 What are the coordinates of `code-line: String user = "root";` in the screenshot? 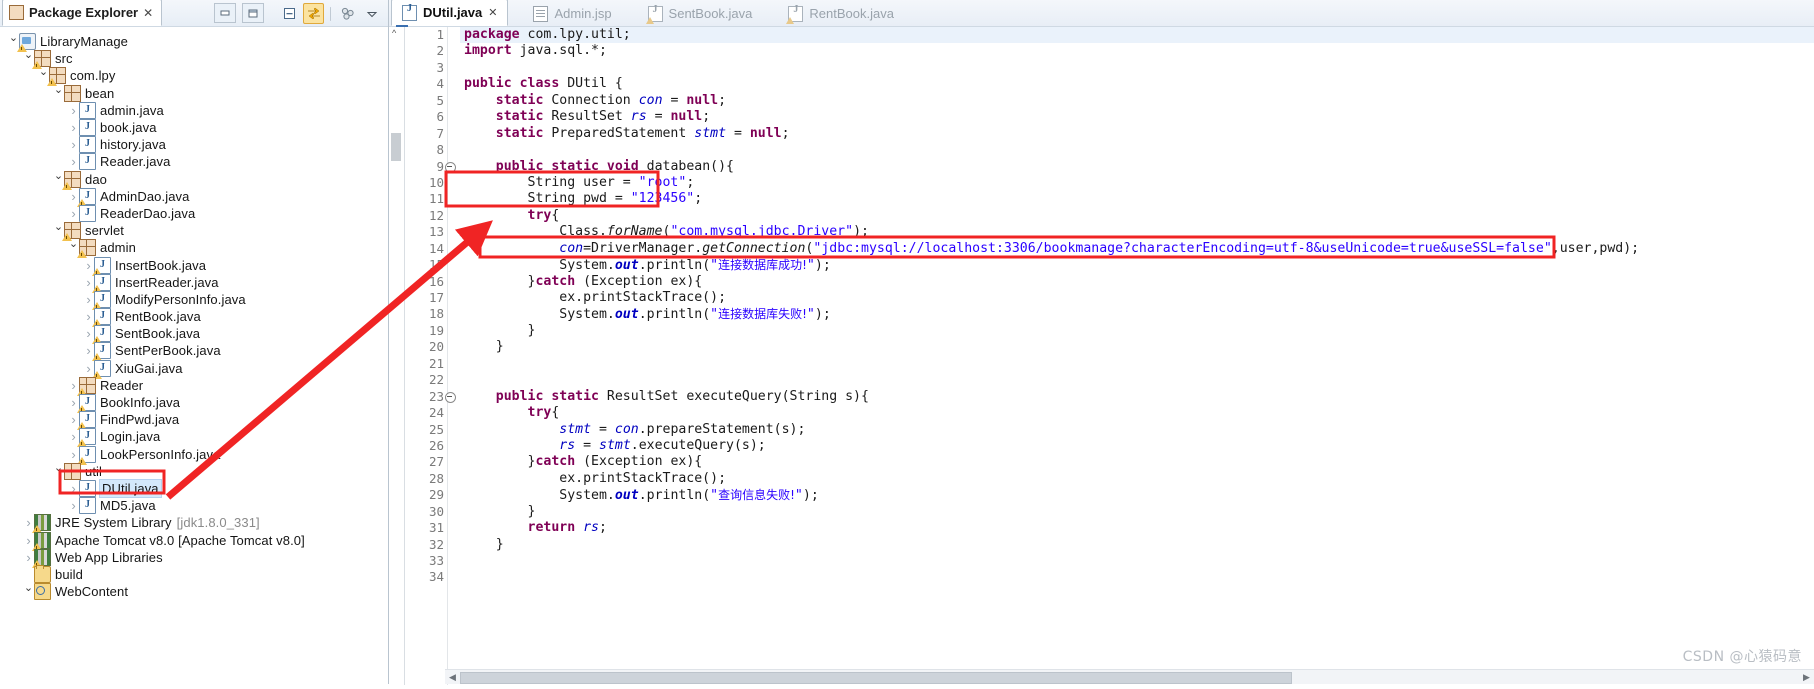 It's located at (1137, 183).